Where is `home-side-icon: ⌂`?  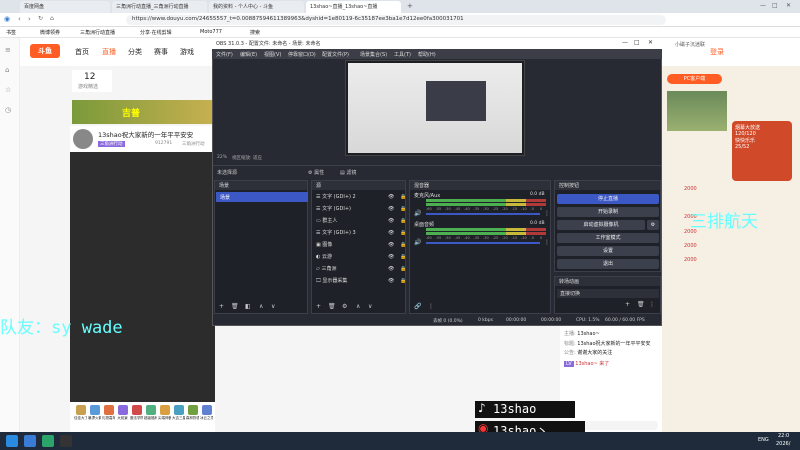 home-side-icon: ⌂ is located at coordinates (7, 70).